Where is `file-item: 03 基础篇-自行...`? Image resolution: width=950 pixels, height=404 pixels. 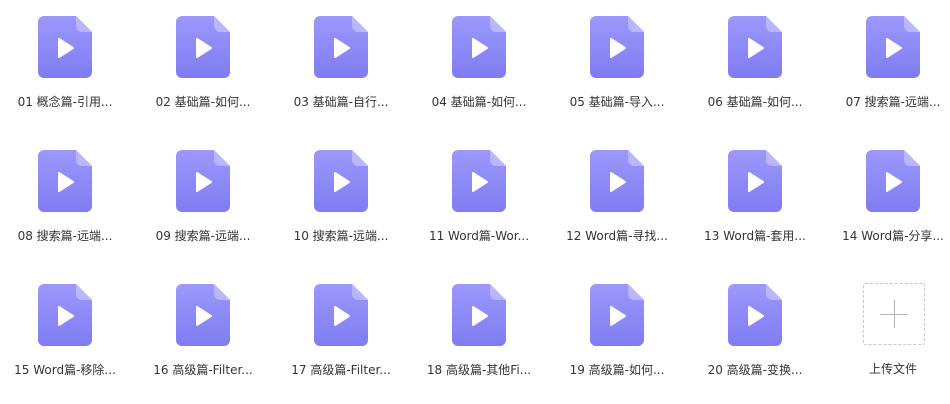
file-item: 03 基础篇-自行... is located at coordinates (340, 76).